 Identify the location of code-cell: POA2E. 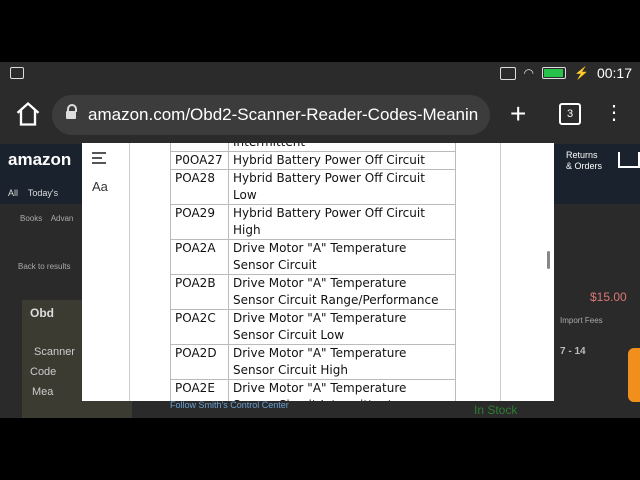
(199, 390).